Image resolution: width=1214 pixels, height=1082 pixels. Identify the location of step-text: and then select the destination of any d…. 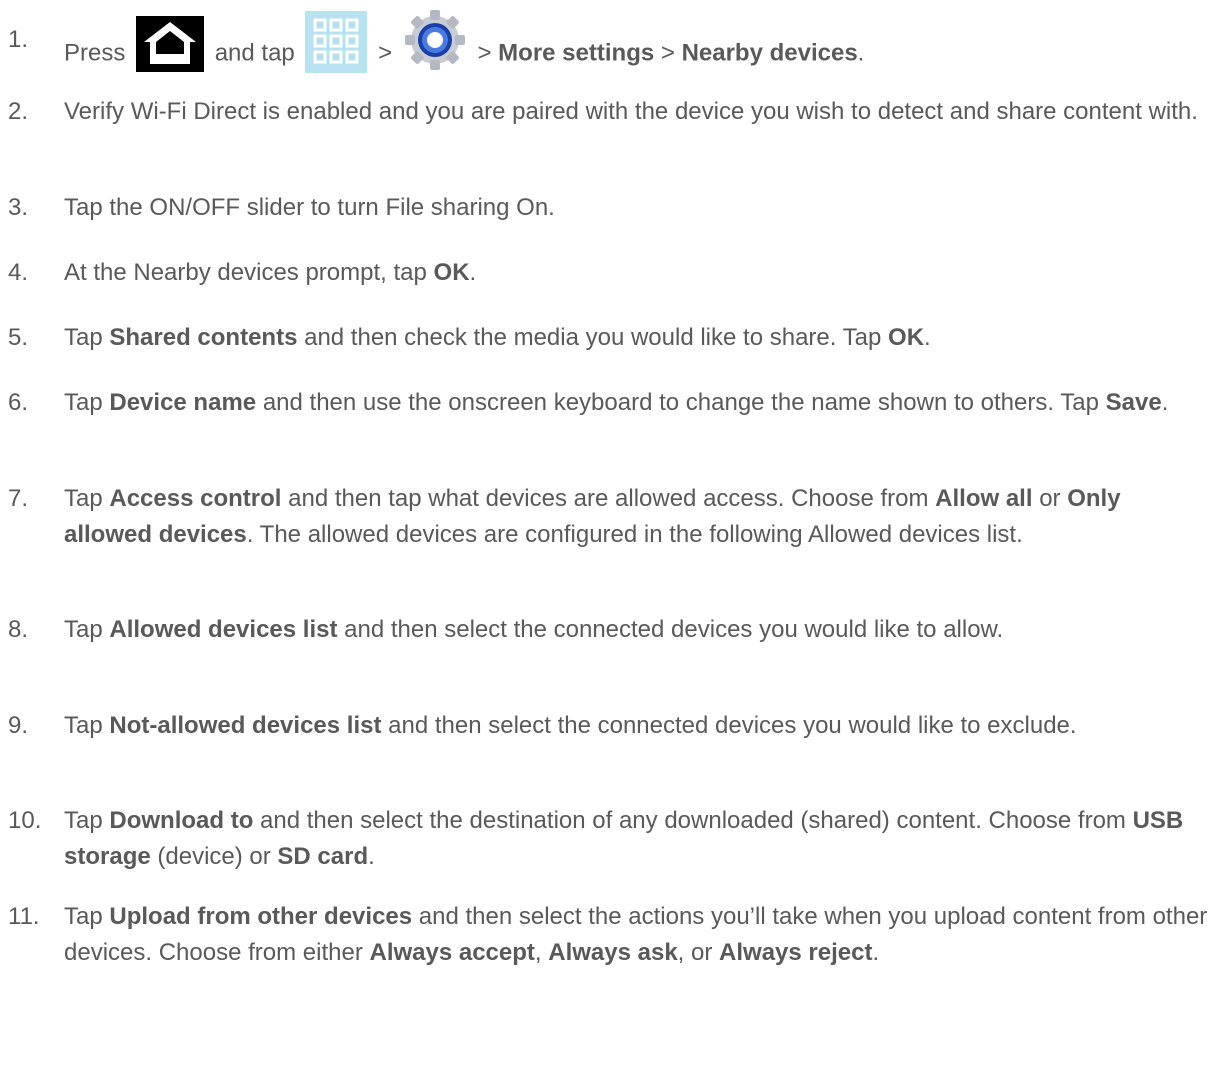
(693, 820).